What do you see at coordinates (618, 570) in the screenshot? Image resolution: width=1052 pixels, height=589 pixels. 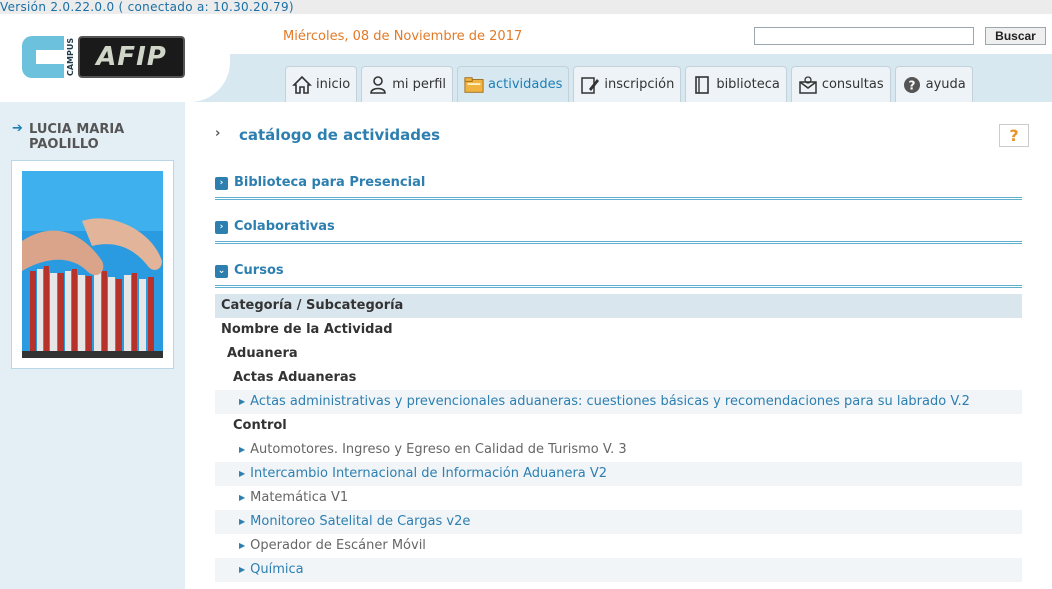 I see `activity-link: ▶ Química` at bounding box center [618, 570].